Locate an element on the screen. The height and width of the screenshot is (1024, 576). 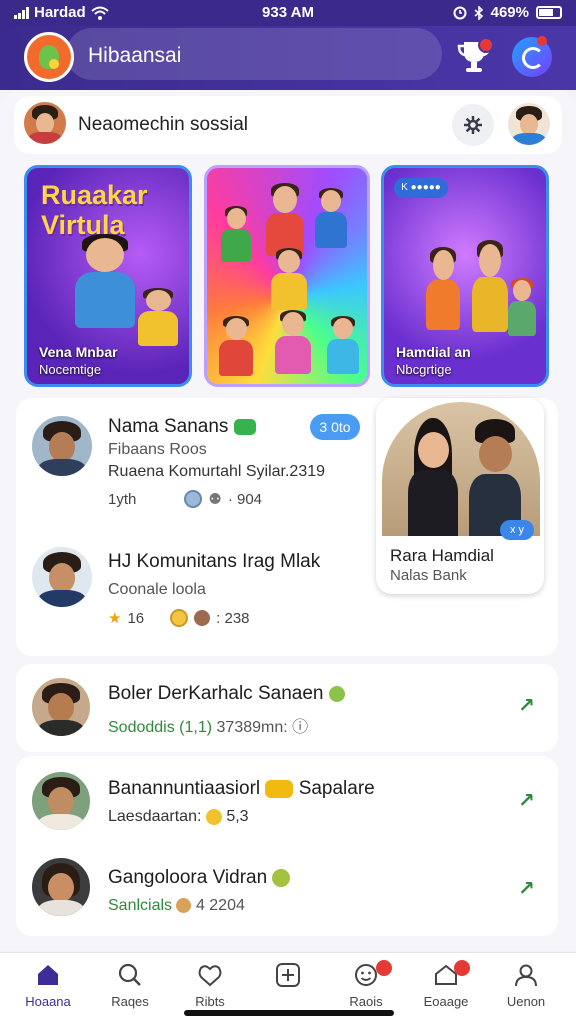
reaction-icon: ⚉ is located at coordinates (215, 499).